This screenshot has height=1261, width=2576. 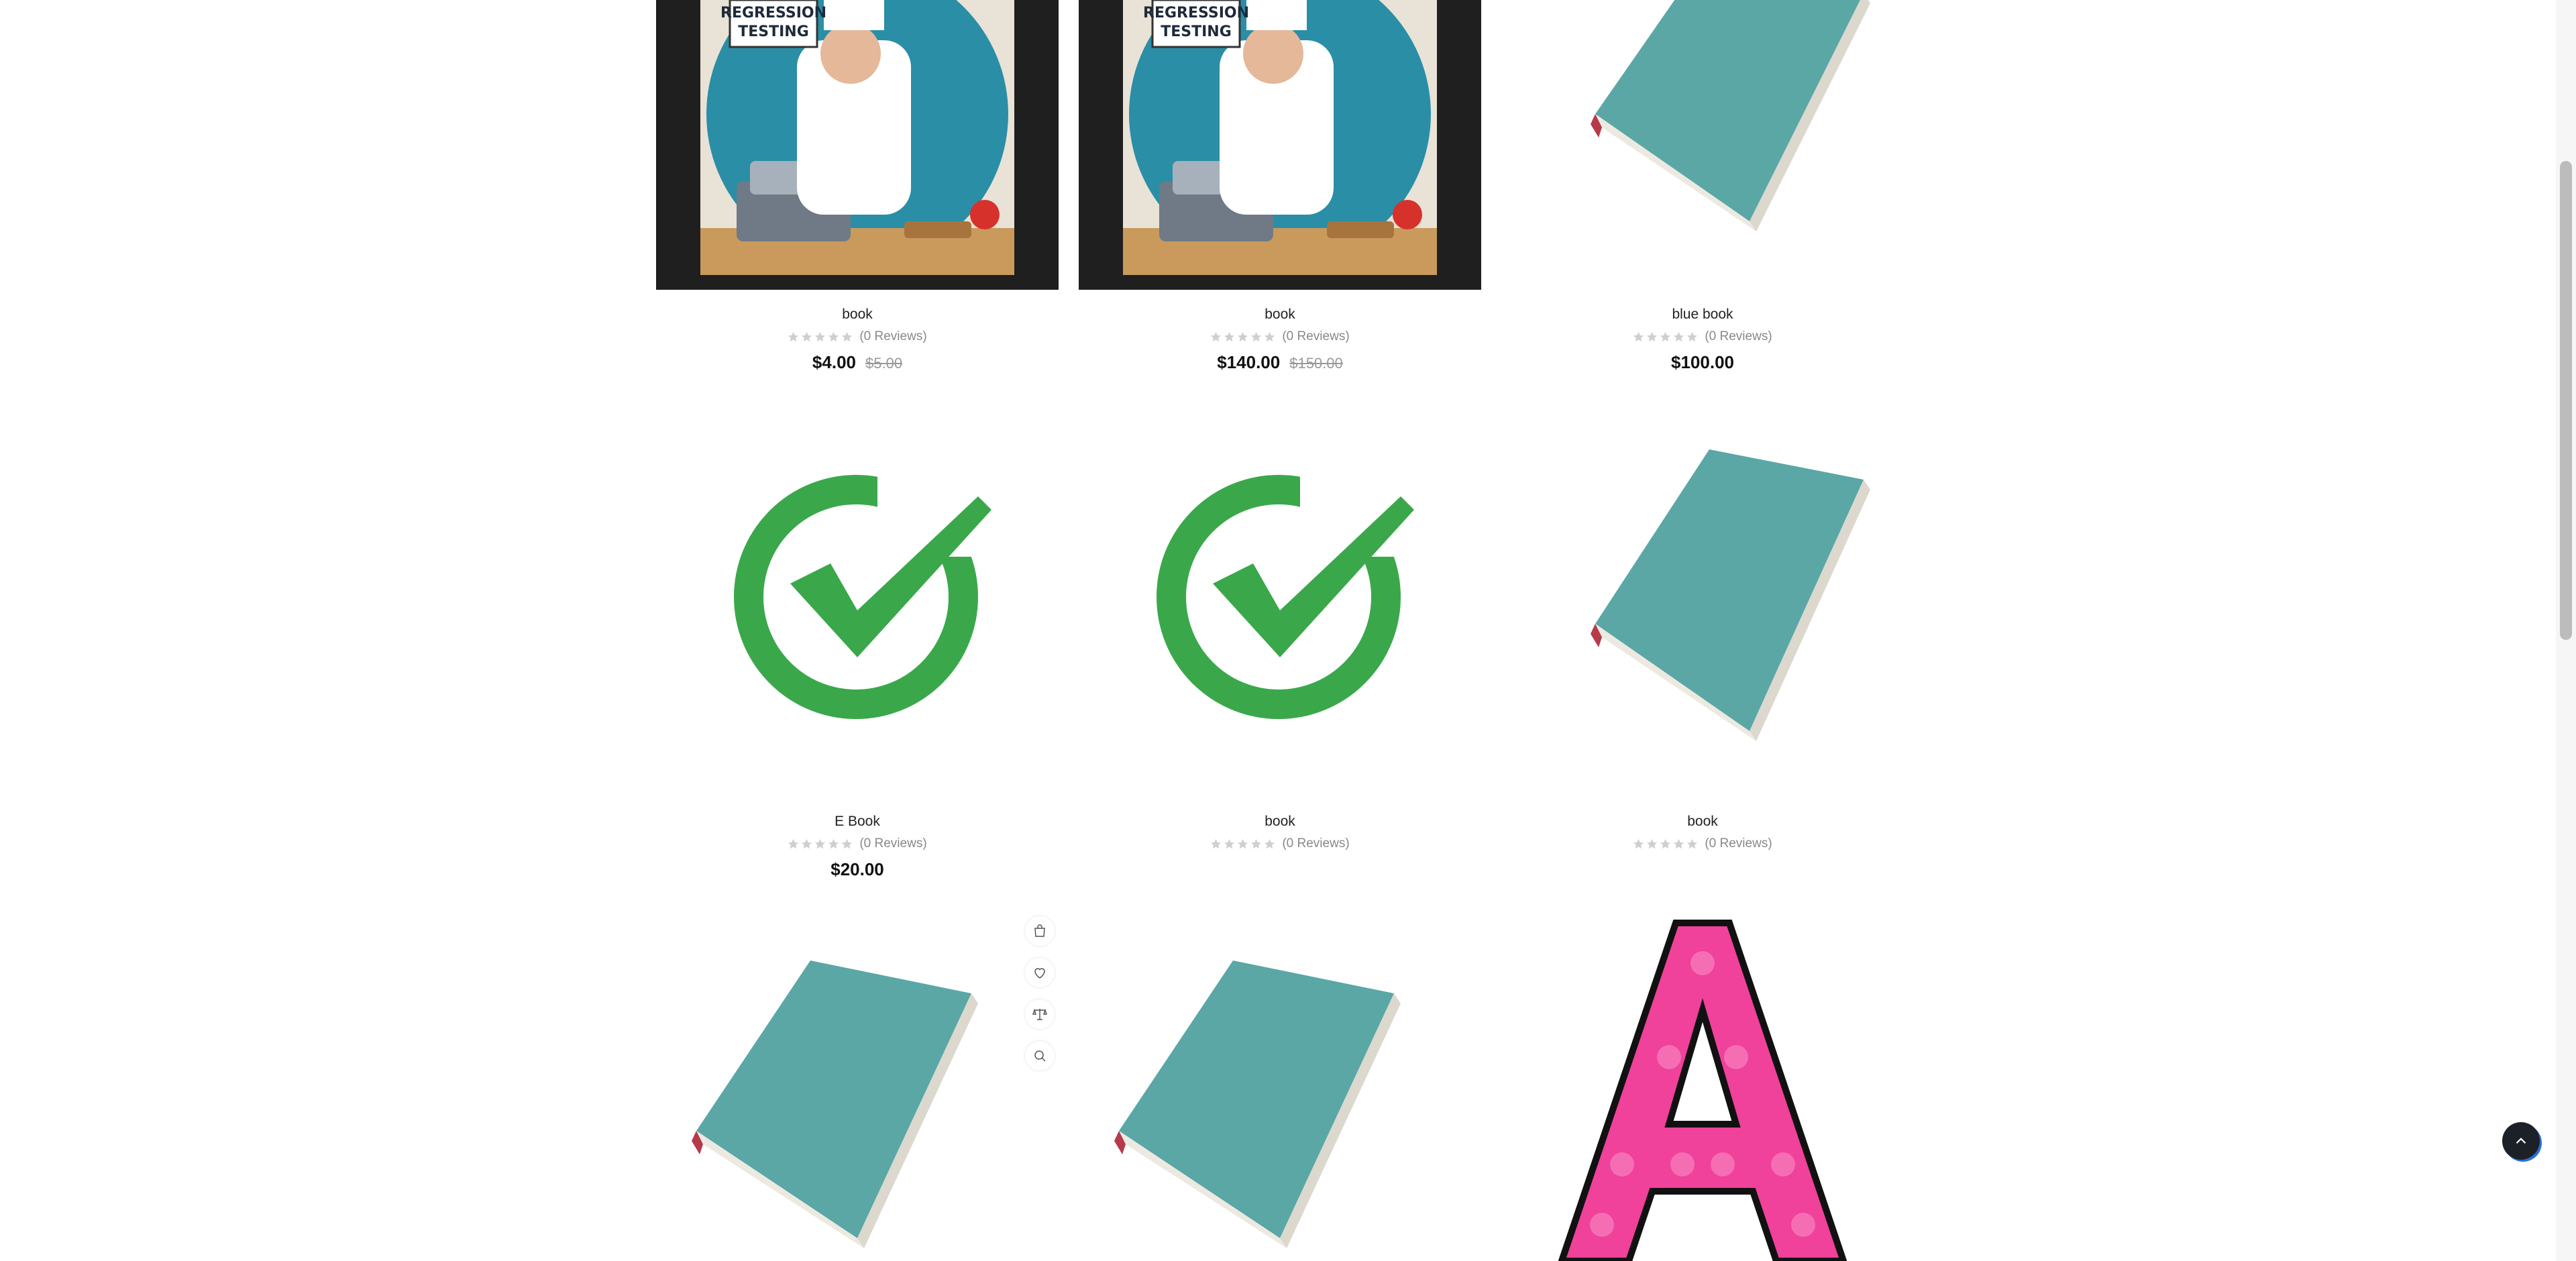 I want to click on current-price: $4.00, so click(x=834, y=362).